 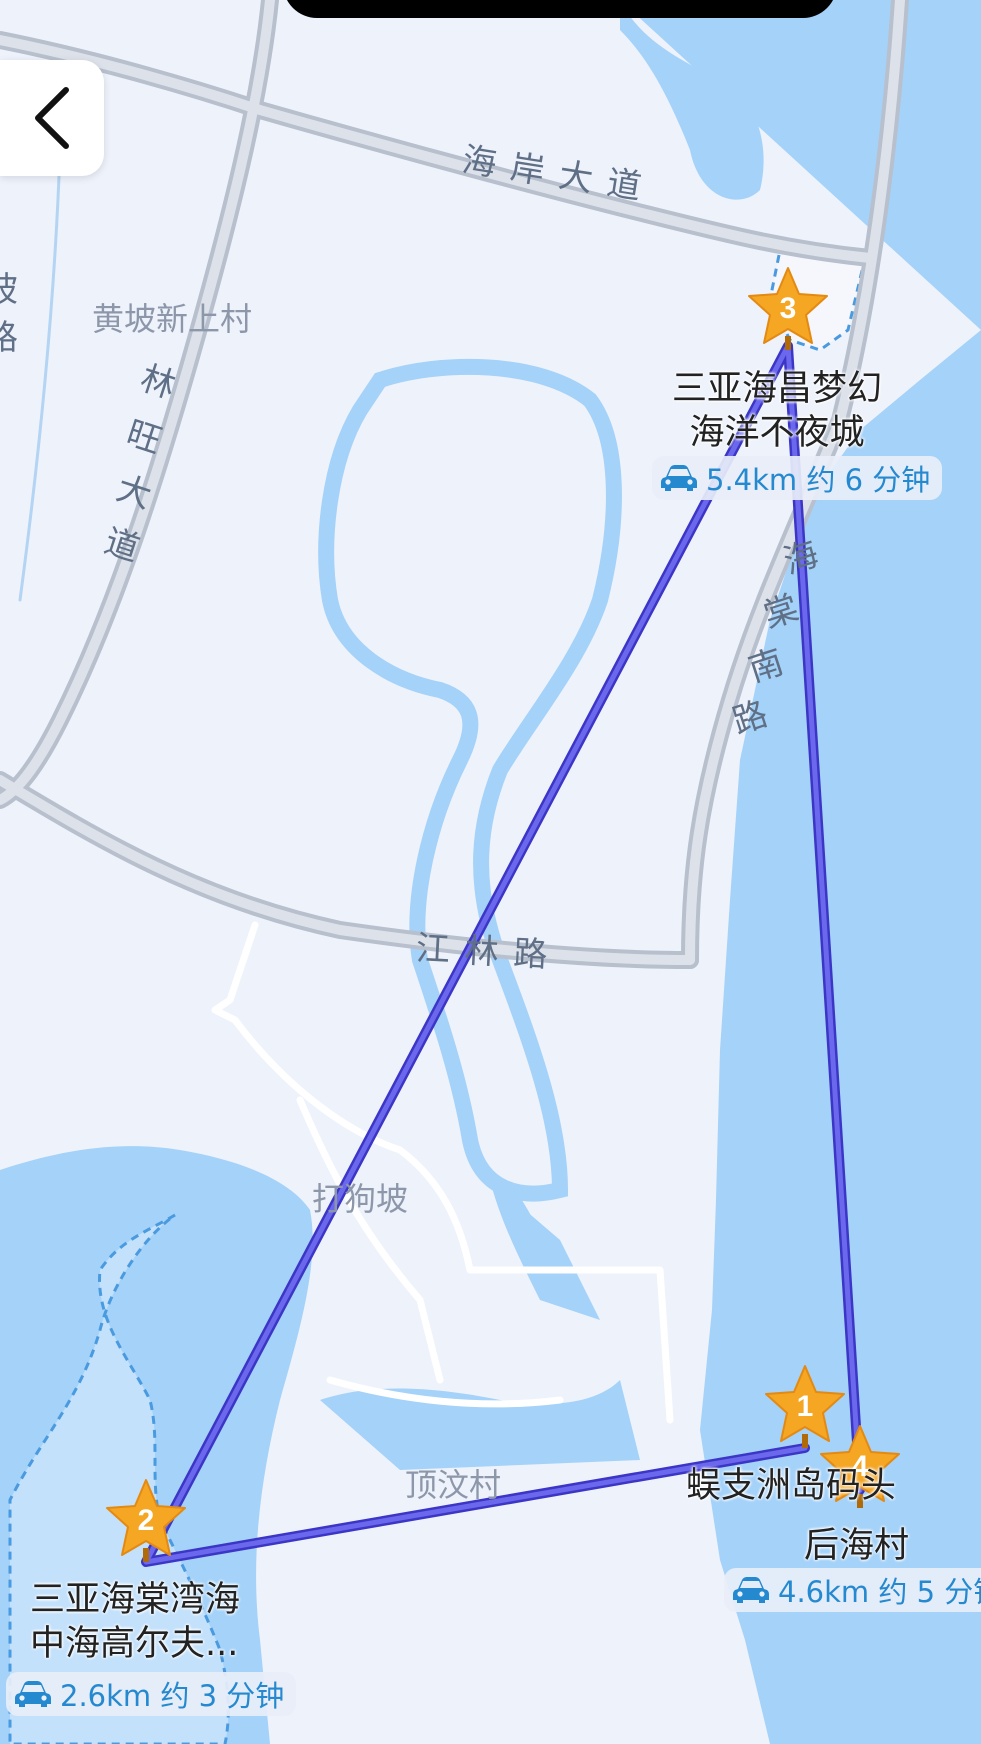 I want to click on drive-info-stop-4: 4.6km 约 5 分钟, so click(x=852, y=1590).